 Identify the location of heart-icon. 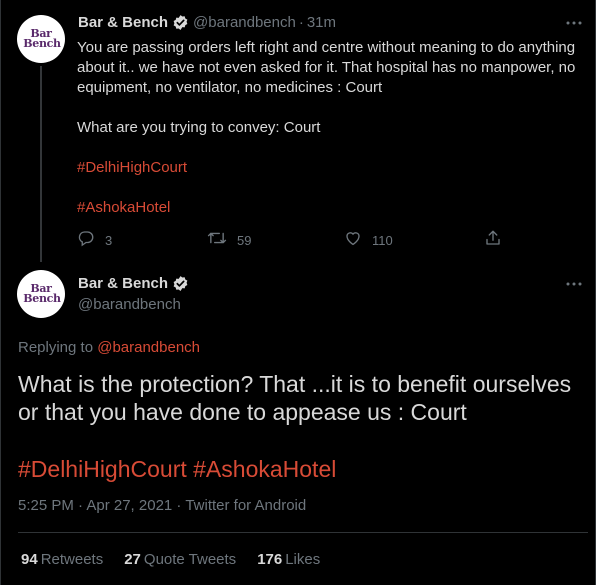
(353, 240).